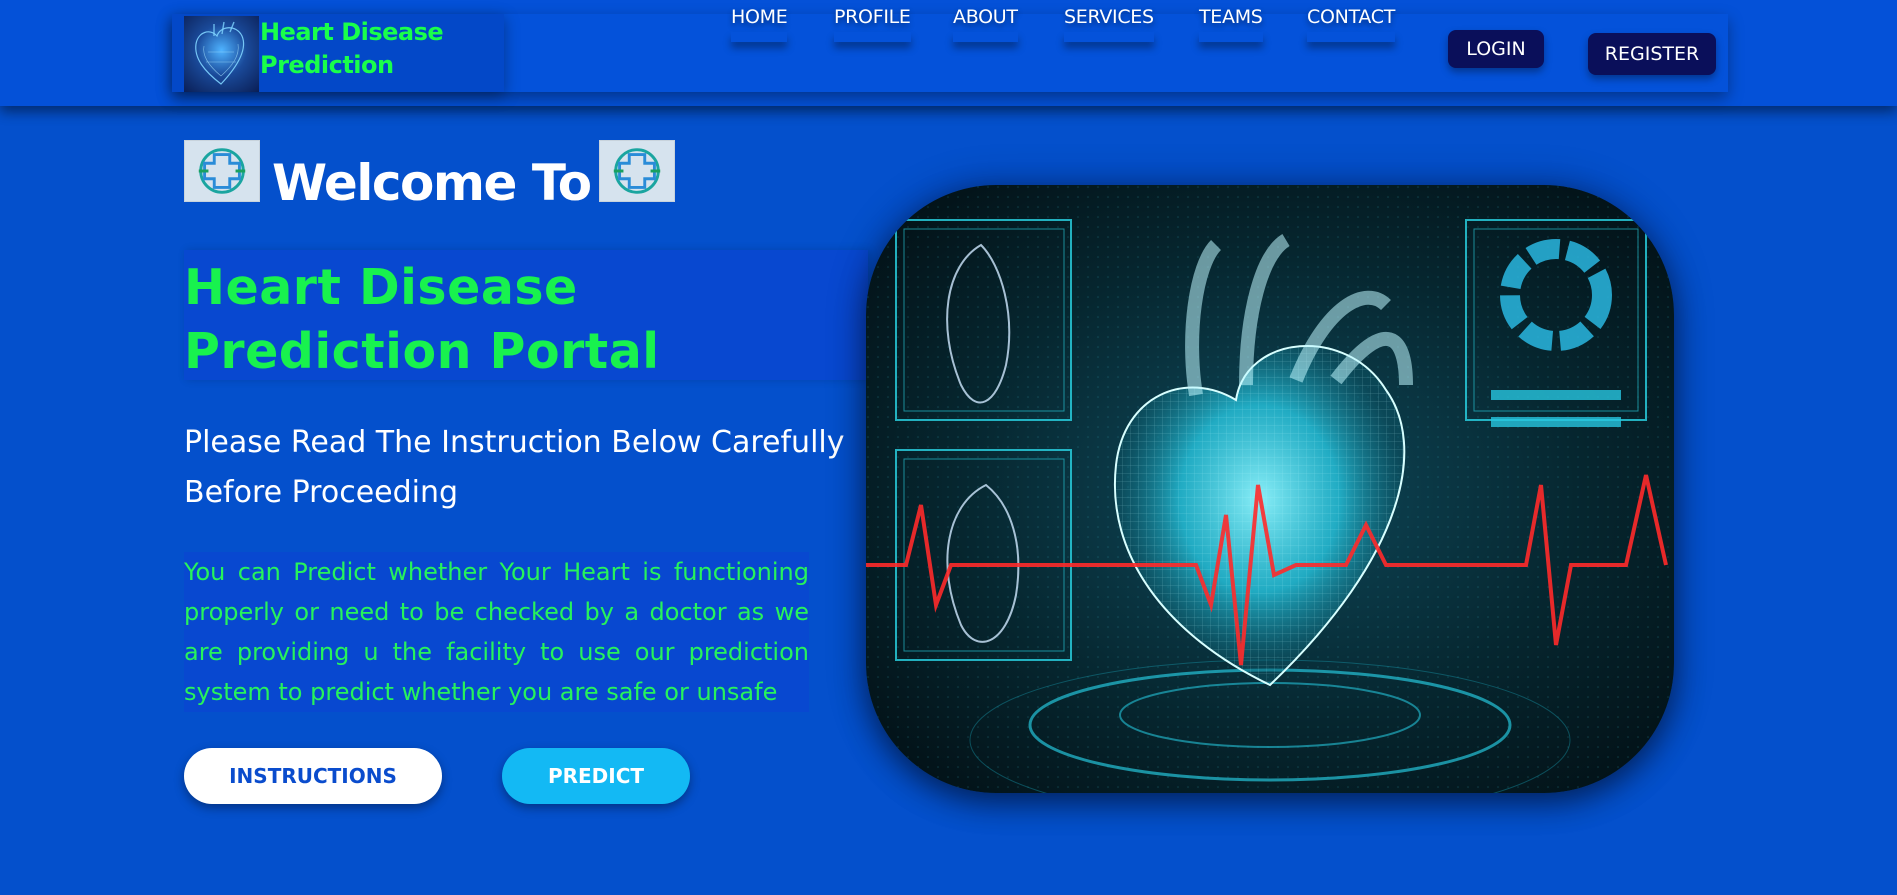 The height and width of the screenshot is (895, 1897). I want to click on nav-profile-link: PROFILE, so click(872, 22).